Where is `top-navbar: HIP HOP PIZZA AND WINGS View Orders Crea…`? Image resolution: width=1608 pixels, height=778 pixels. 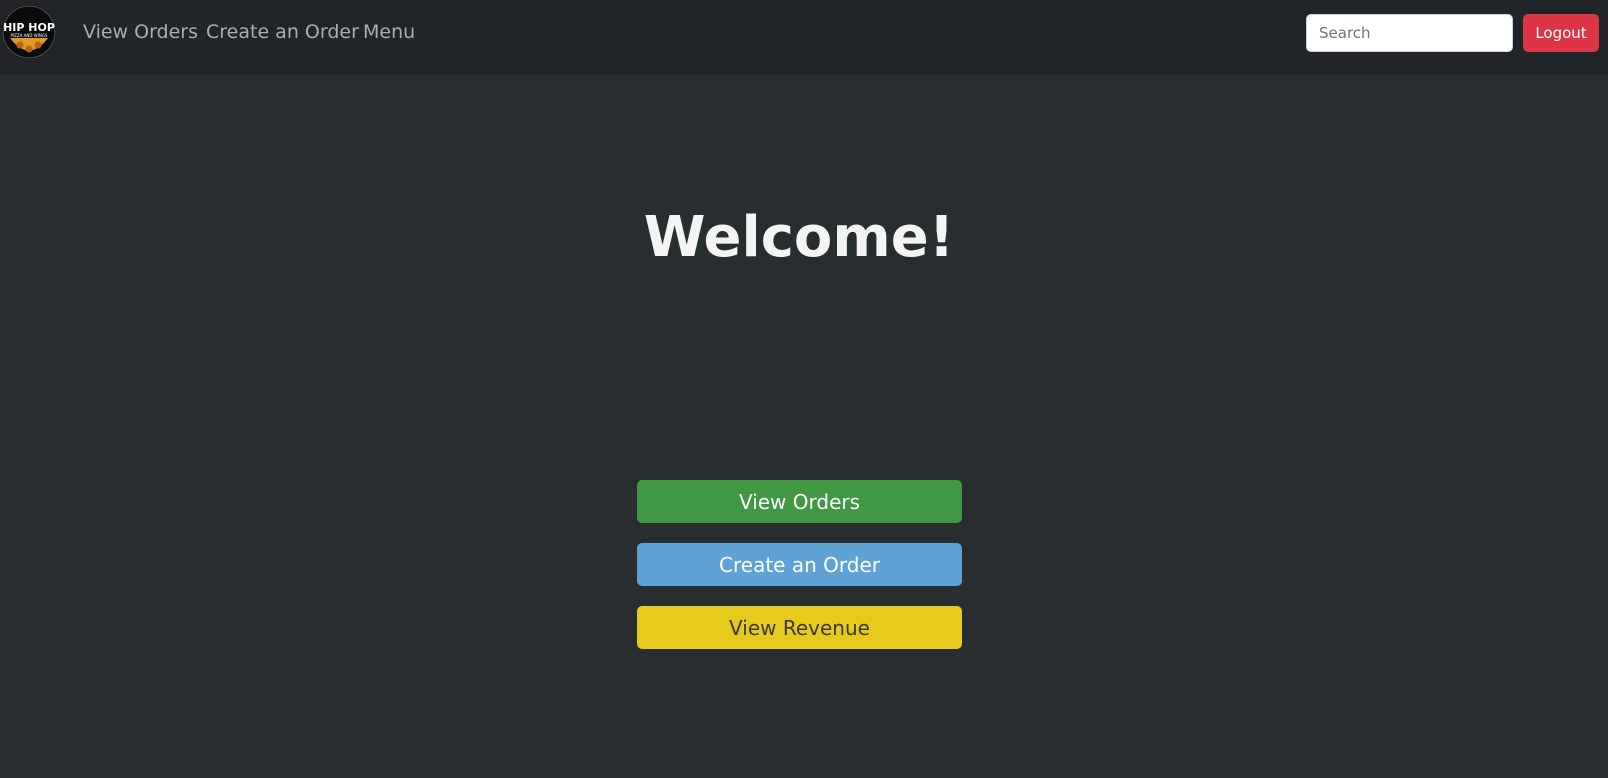
top-navbar: HIP HOP PIZZA AND WINGS View Orders Crea… is located at coordinates (804, 37).